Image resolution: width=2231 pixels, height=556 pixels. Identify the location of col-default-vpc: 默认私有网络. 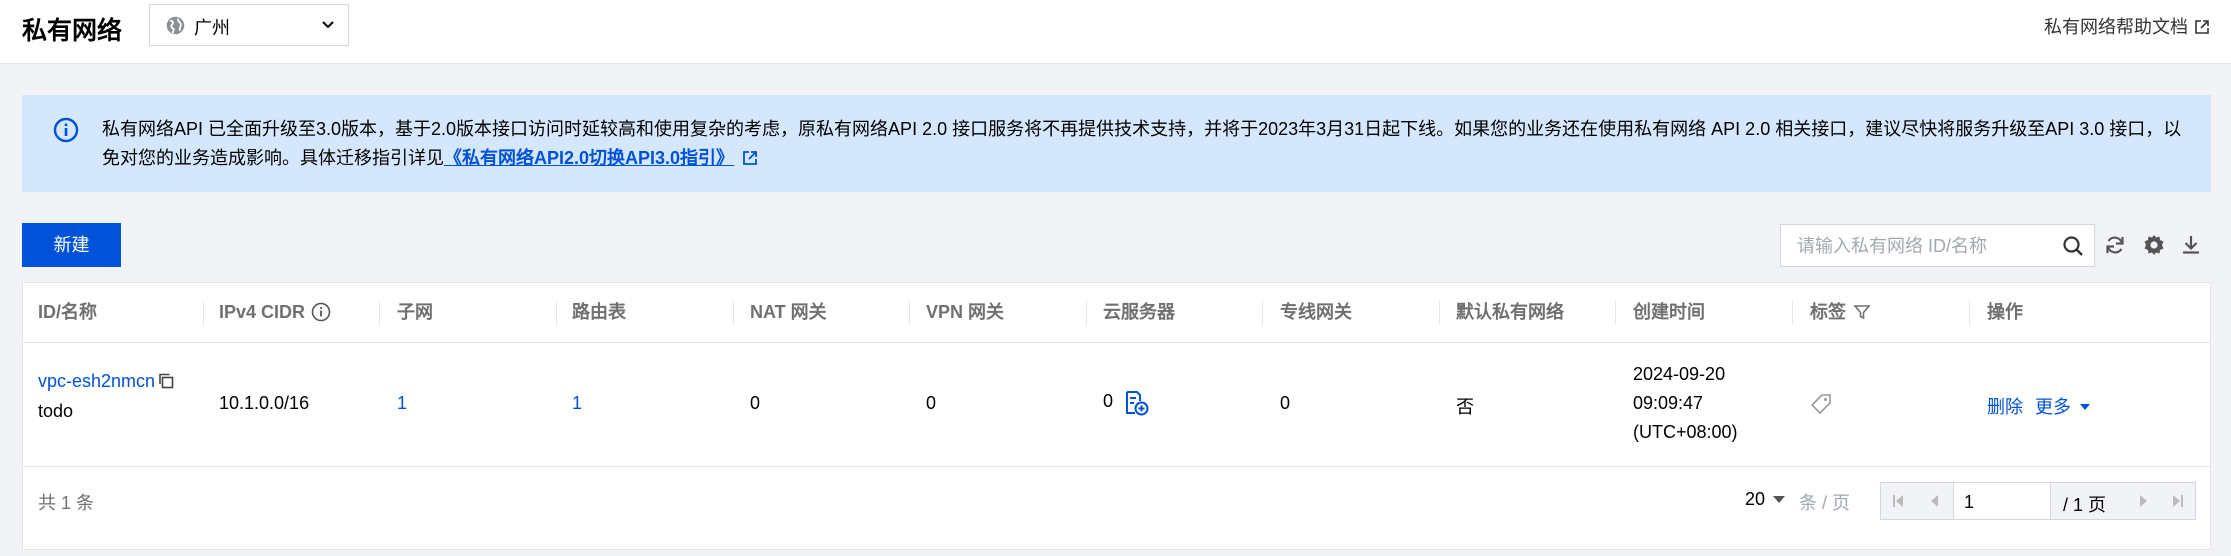
(1510, 312).